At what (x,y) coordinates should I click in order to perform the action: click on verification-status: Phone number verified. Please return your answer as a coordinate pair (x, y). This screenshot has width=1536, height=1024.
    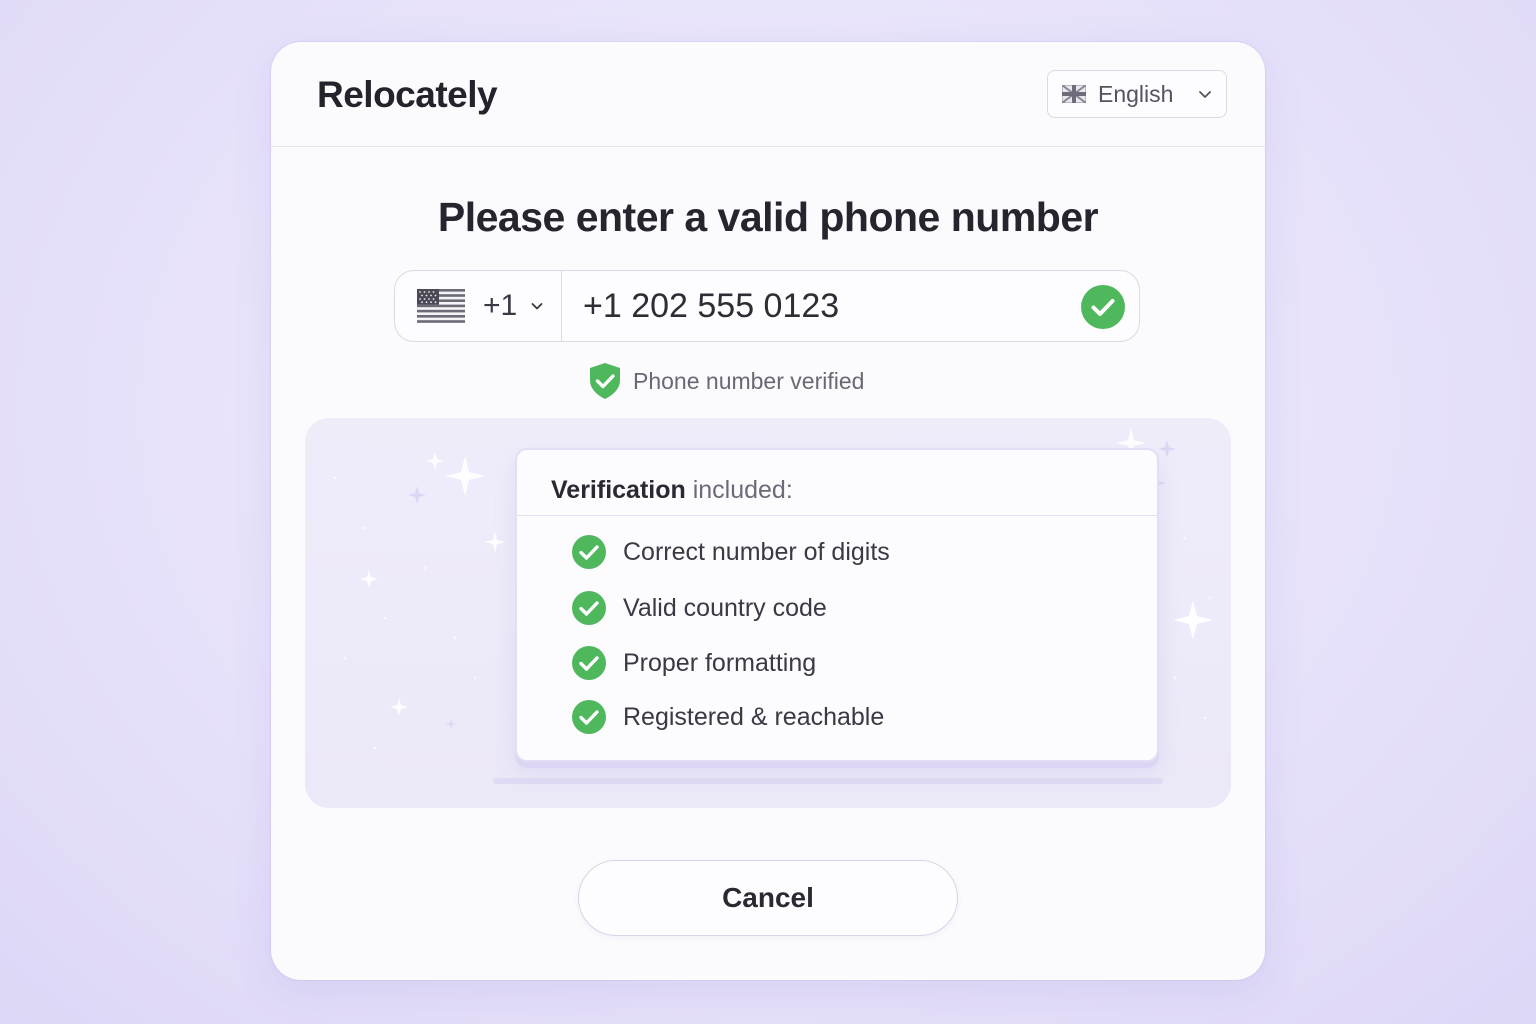
    Looking at the image, I should click on (725, 381).